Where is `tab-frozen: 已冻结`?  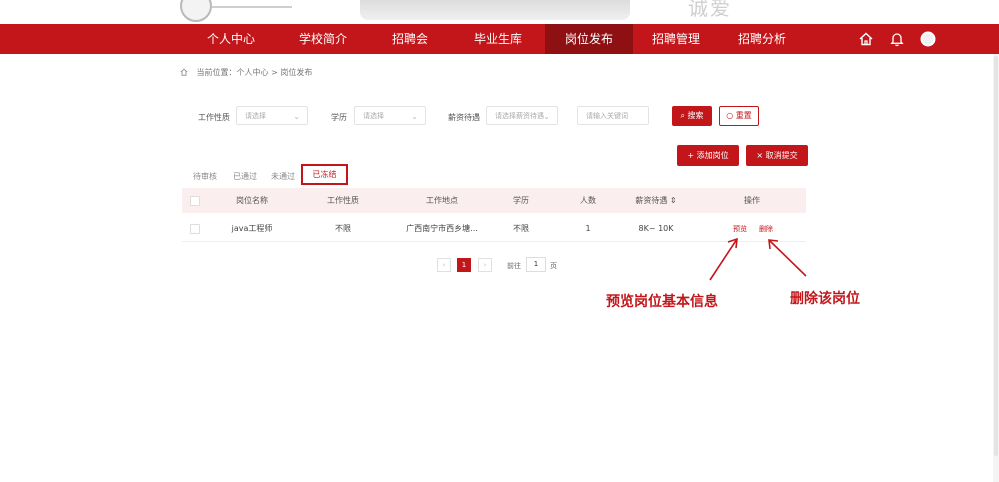
tab-frozen: 已冻结 is located at coordinates (324, 174).